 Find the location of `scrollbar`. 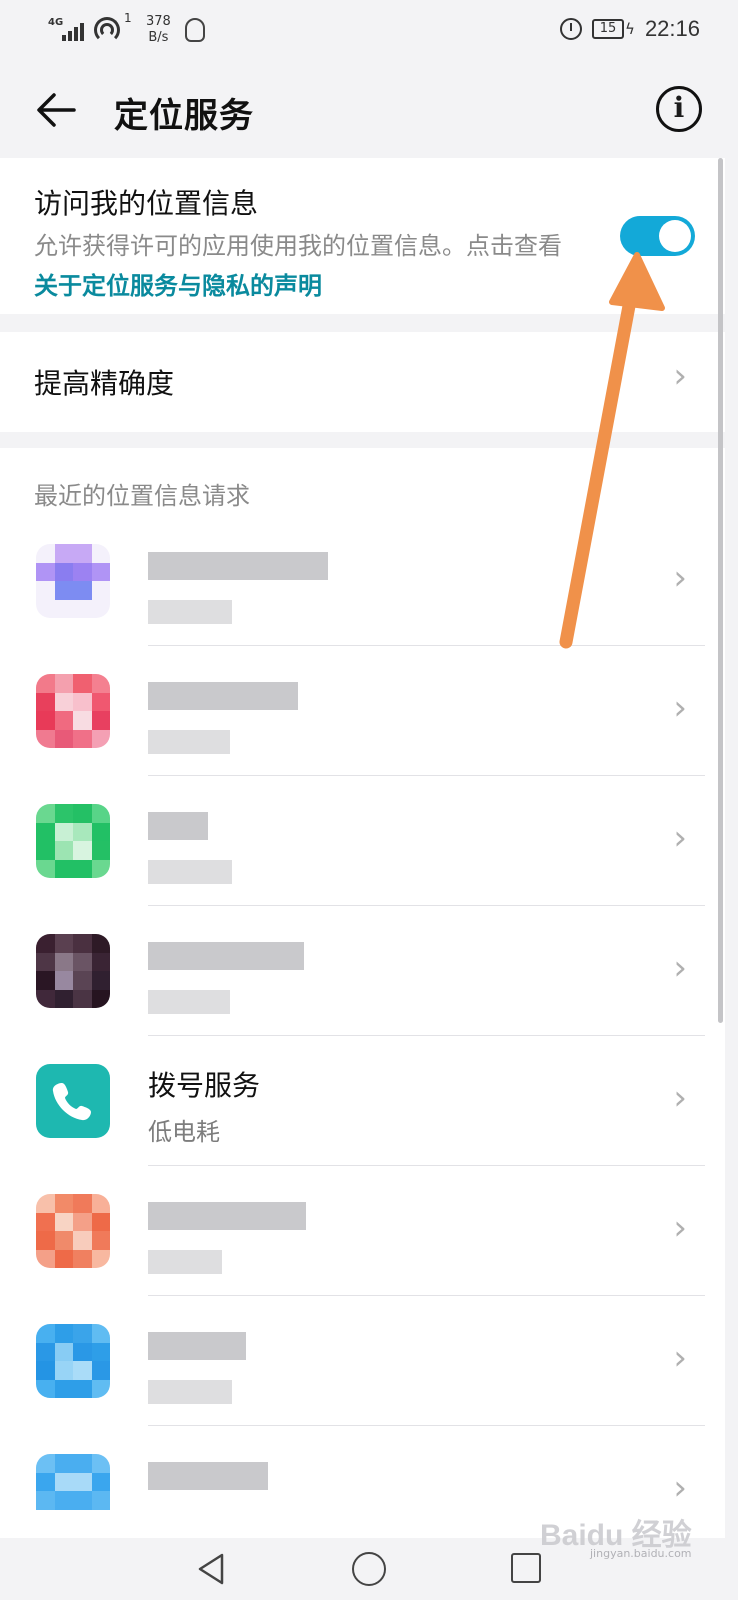

scrollbar is located at coordinates (720, 590).